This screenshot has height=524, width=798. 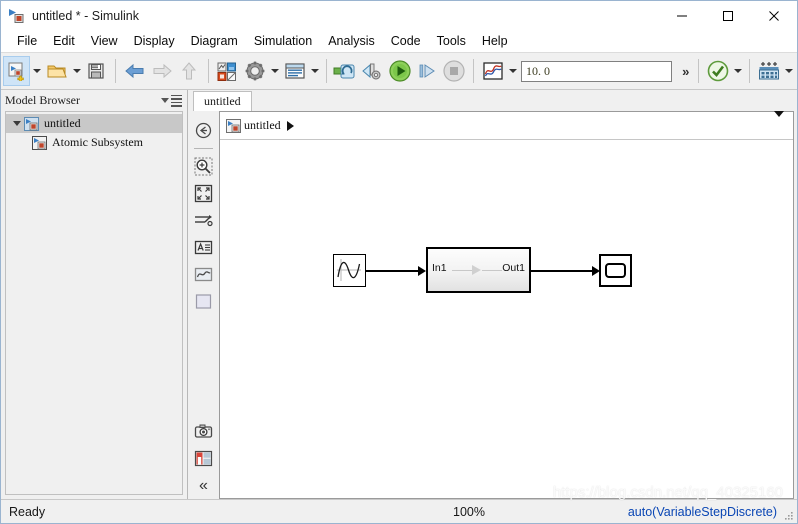 I want to click on new-model-dropdown, so click(x=36, y=71).